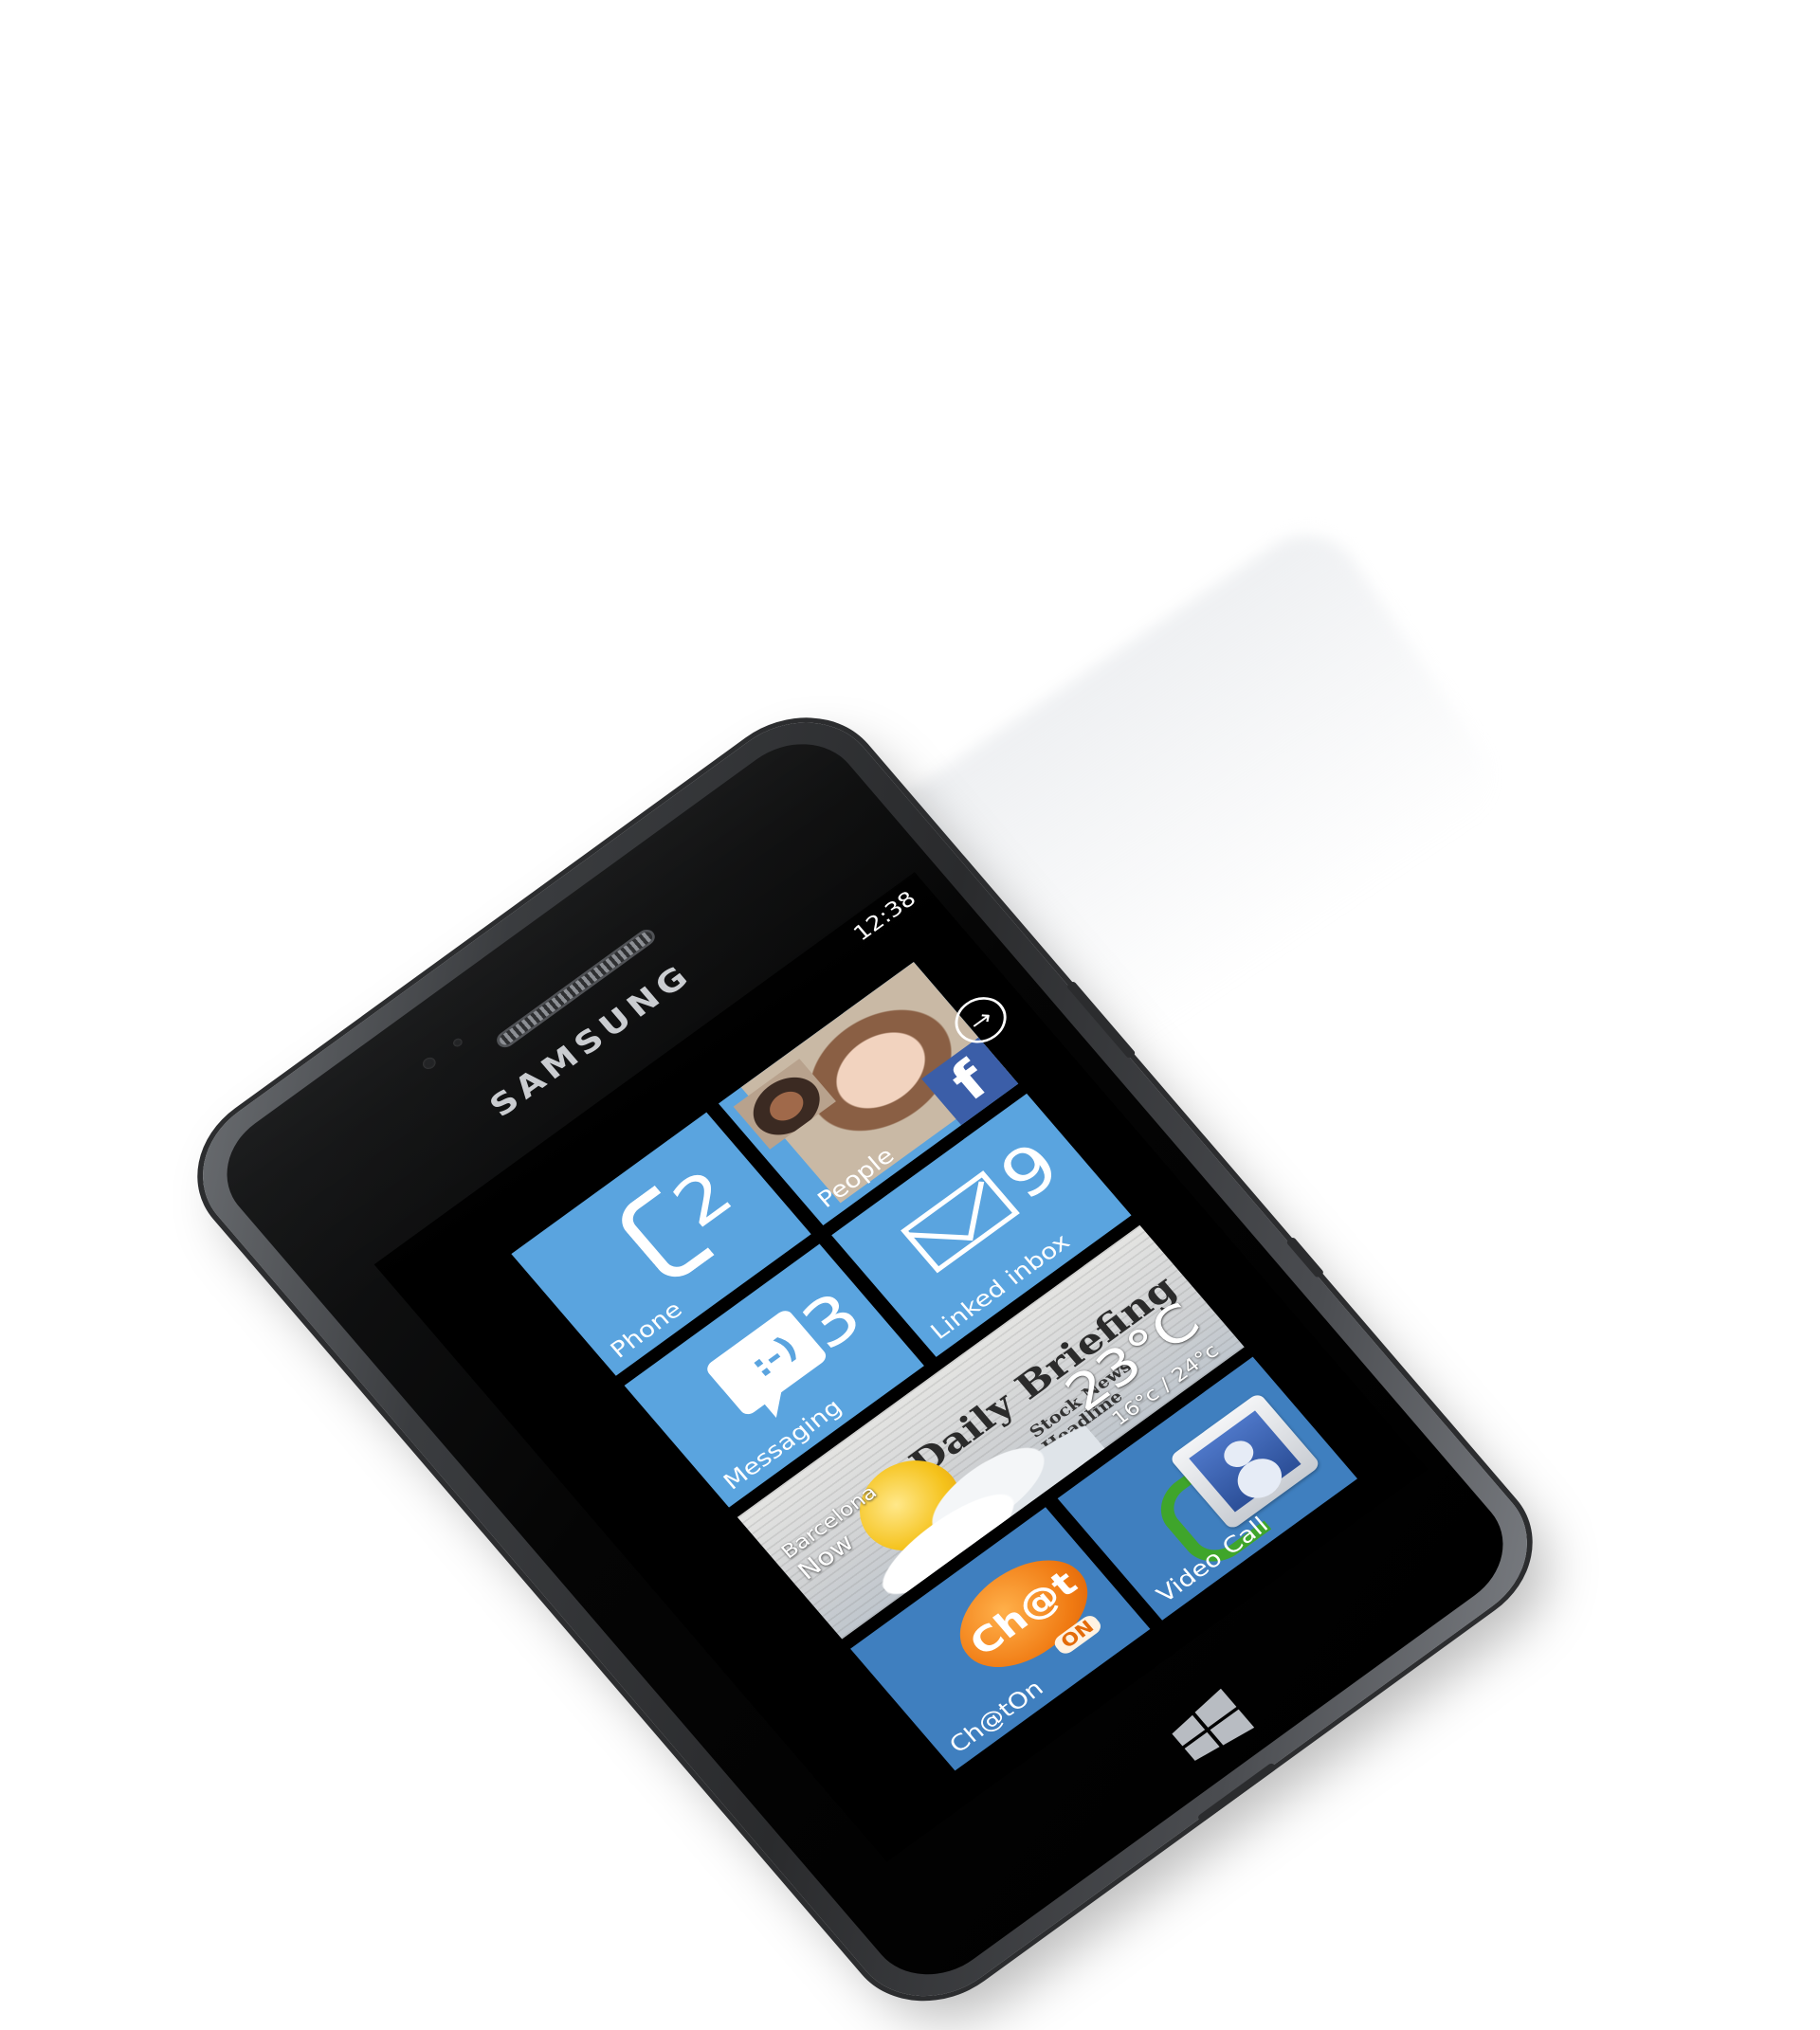 Image resolution: width=1820 pixels, height=2030 pixels. I want to click on contact-card-photo, so click(1245, 1461).